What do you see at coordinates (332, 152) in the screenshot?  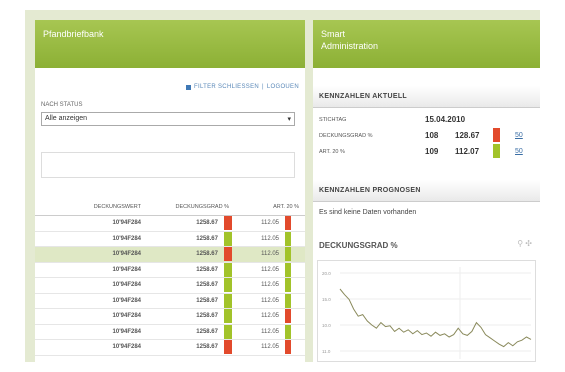 I see `art20-label: ART. 20 %` at bounding box center [332, 152].